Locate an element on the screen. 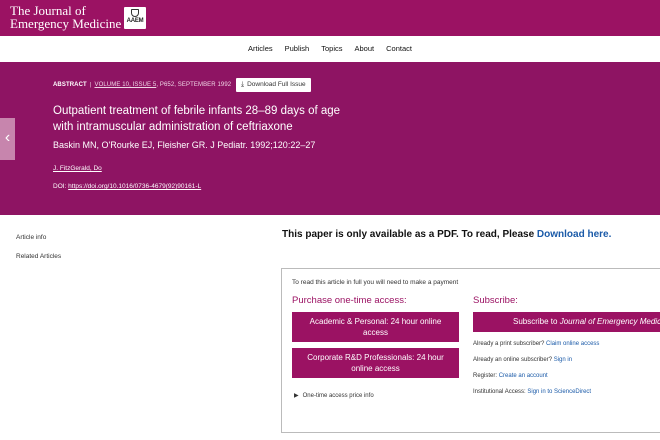 Image resolution: width=660 pixels, height=440 pixels. price-info-toggle: ▶ One-time access price info is located at coordinates (334, 395).